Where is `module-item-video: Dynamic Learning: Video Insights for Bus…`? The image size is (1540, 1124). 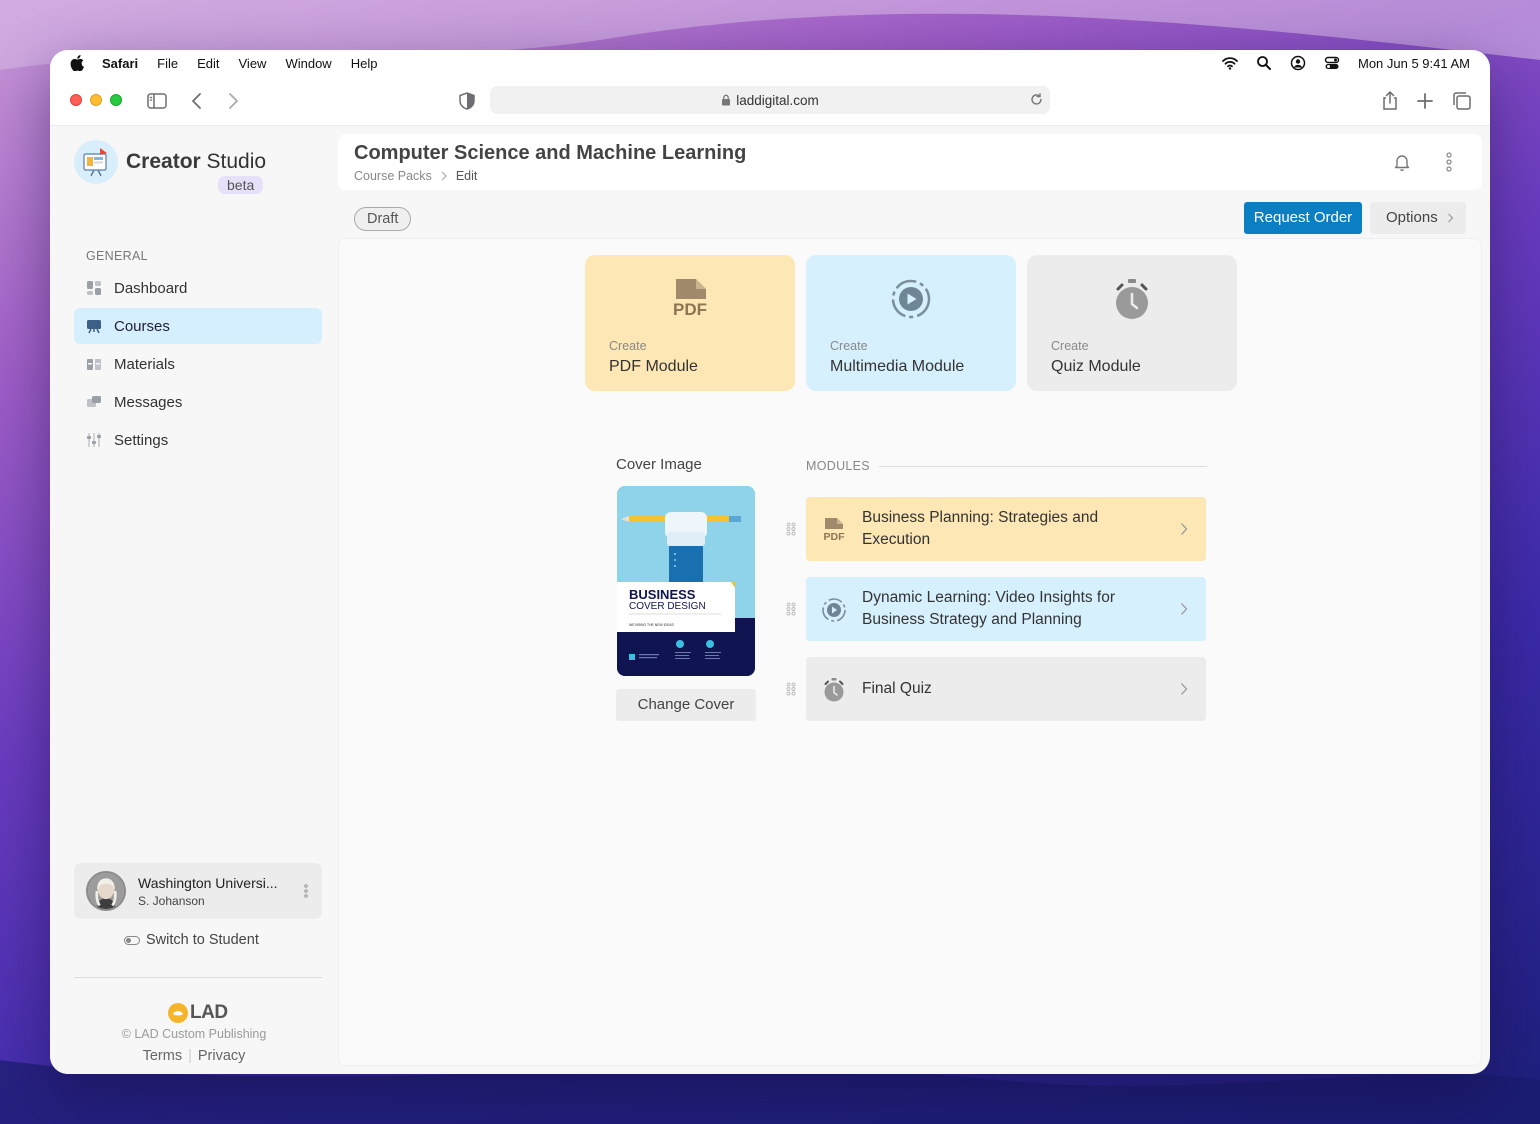 module-item-video: Dynamic Learning: Video Insights for Bus… is located at coordinates (1006, 609).